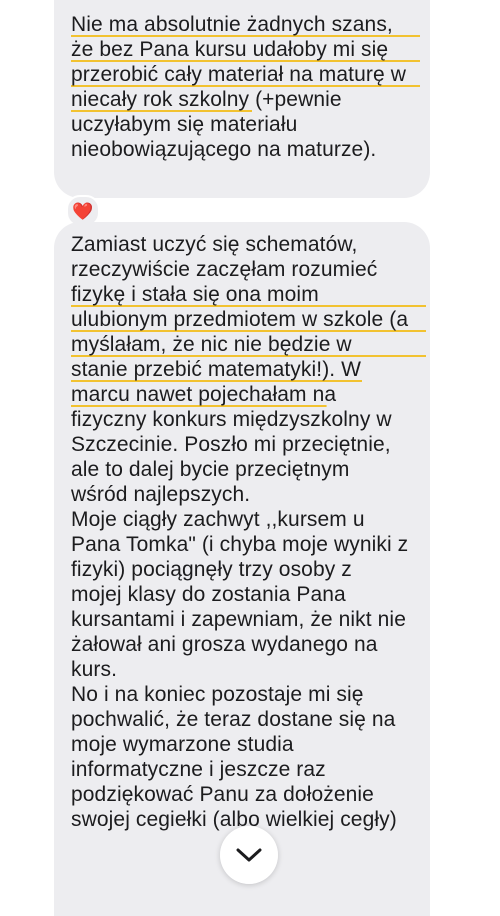  Describe the element at coordinates (245, 99) in the screenshot. I see `message-line: niecały rok szkolny (+pewnie` at that location.